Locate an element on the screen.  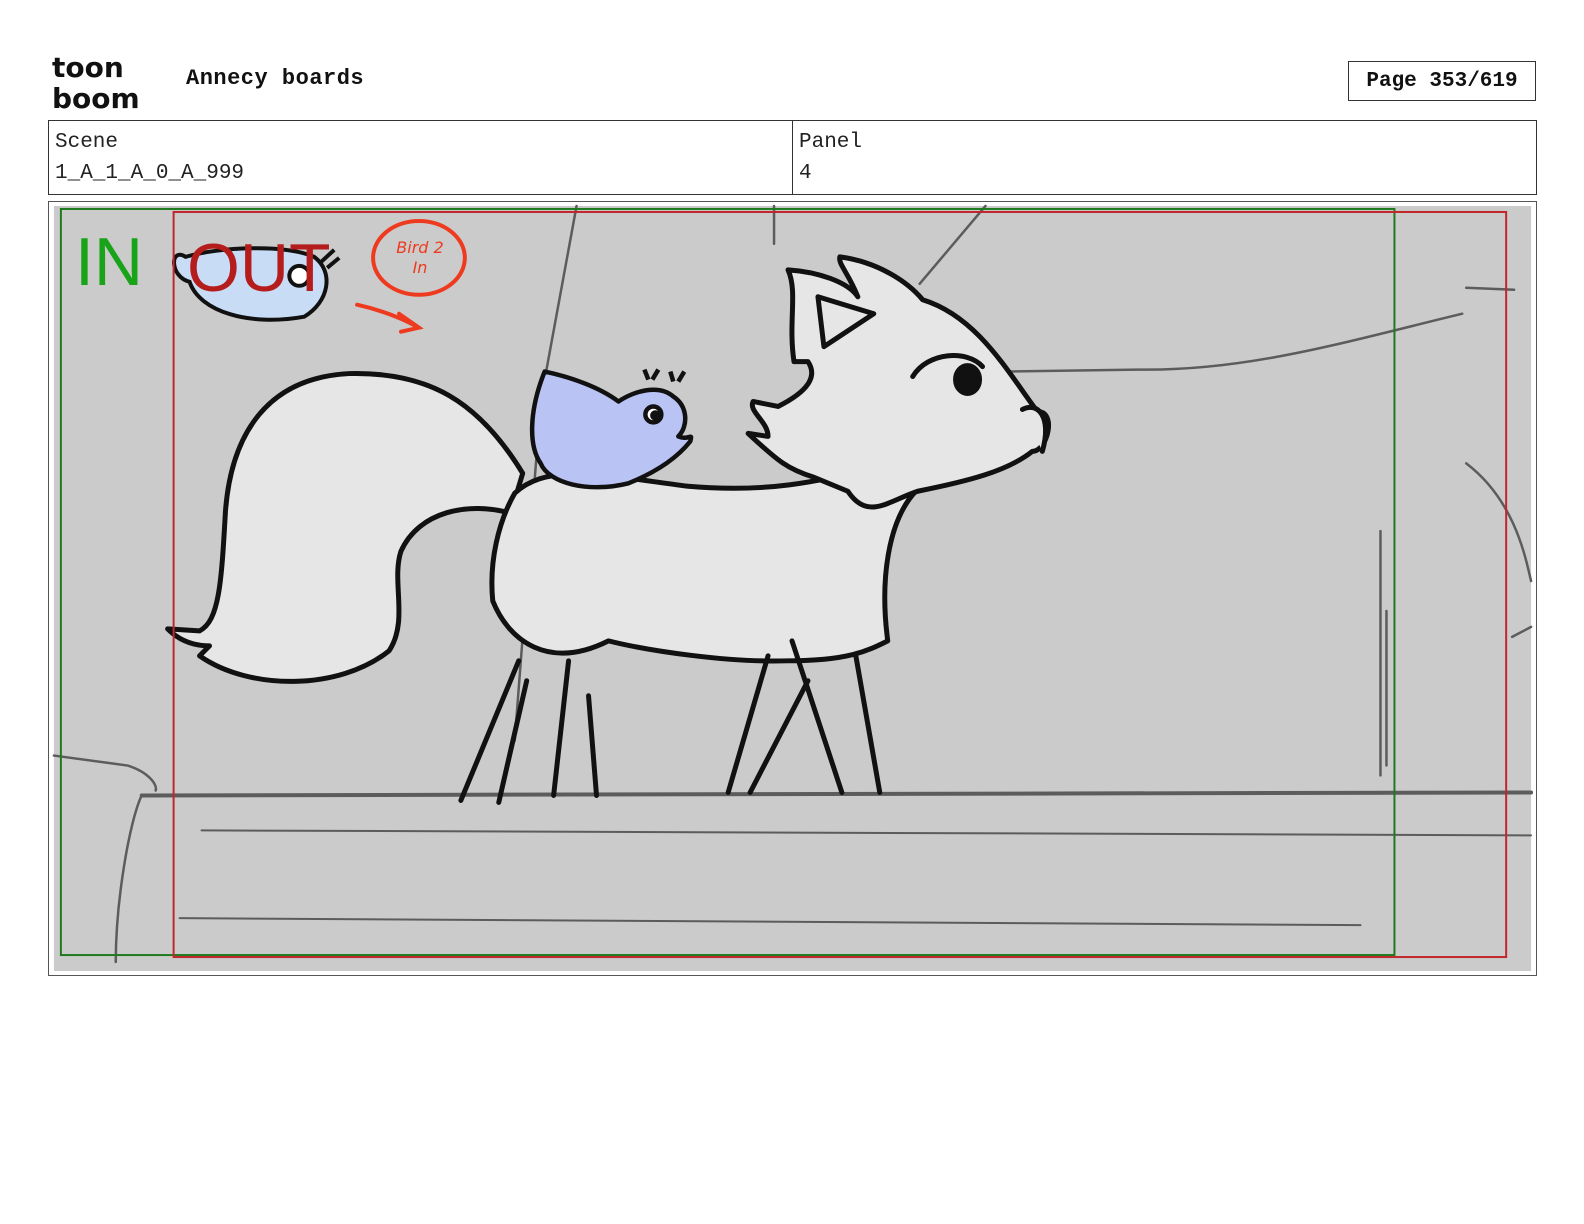
scene-cell: Scene 1_A_1_A_0_A_999 is located at coordinates (420, 157).